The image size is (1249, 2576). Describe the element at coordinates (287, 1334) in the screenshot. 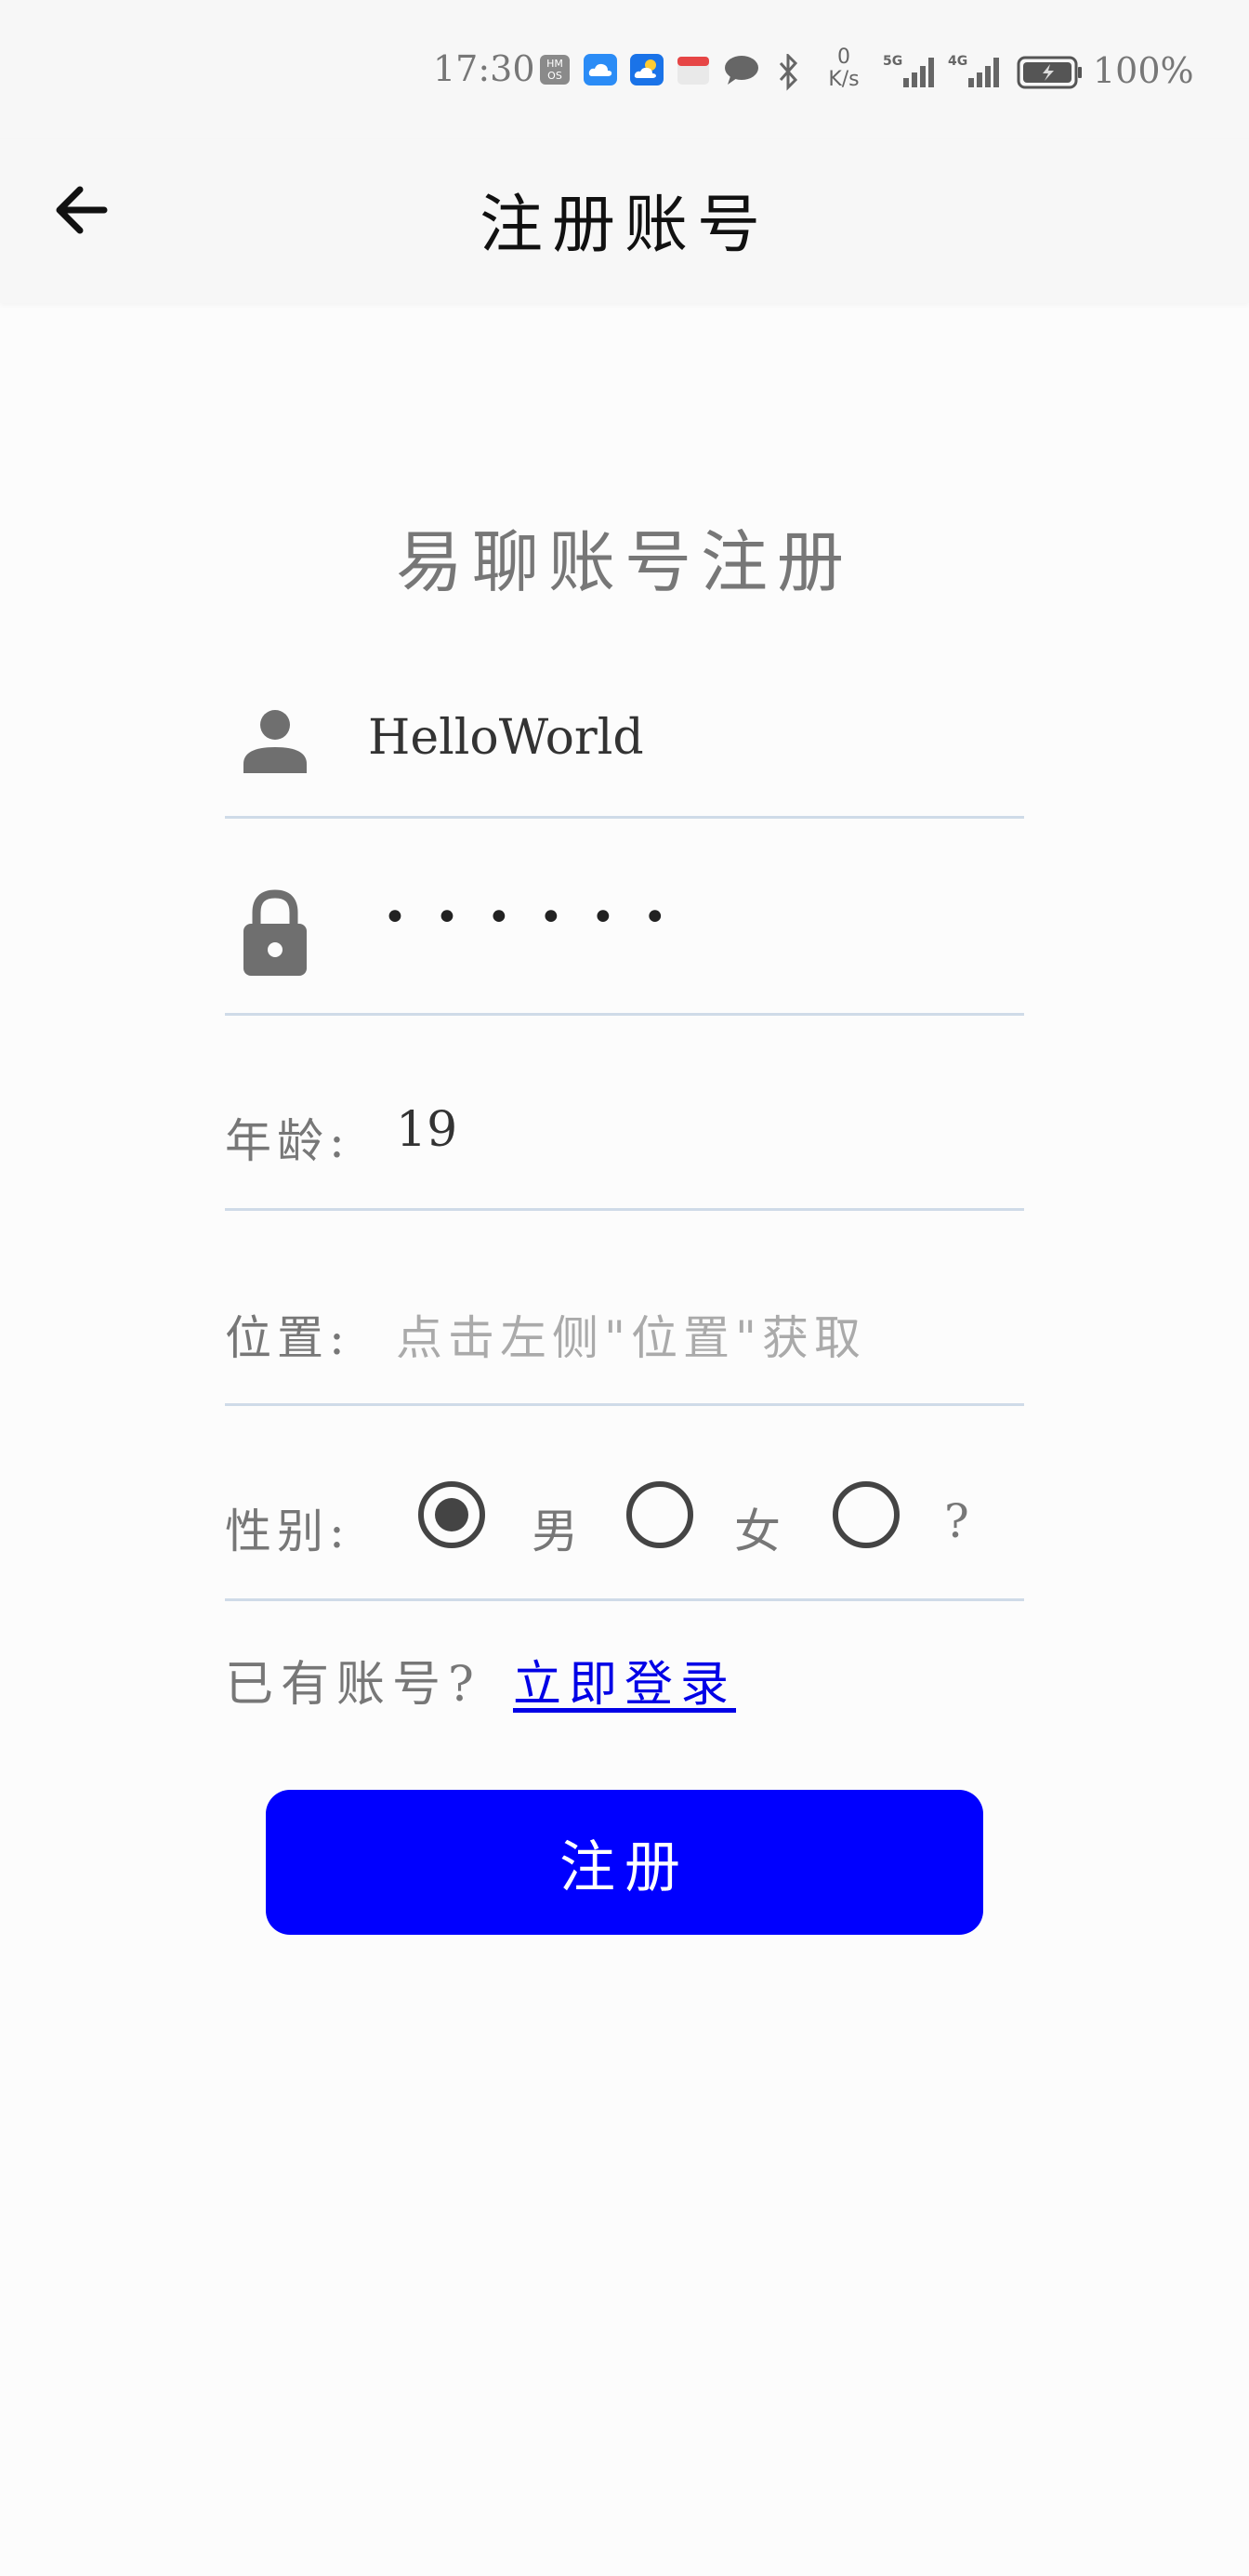

I see `location-button: 位置:` at that location.